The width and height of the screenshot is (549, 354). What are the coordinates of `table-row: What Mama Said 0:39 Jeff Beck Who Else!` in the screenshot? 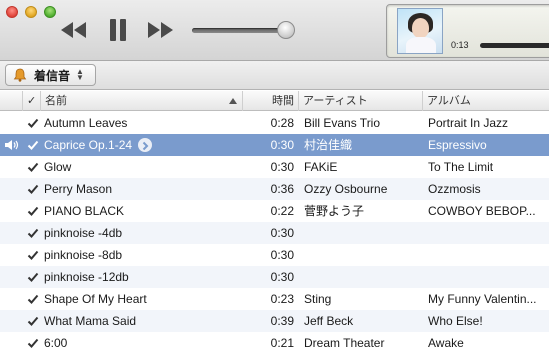 It's located at (274, 321).